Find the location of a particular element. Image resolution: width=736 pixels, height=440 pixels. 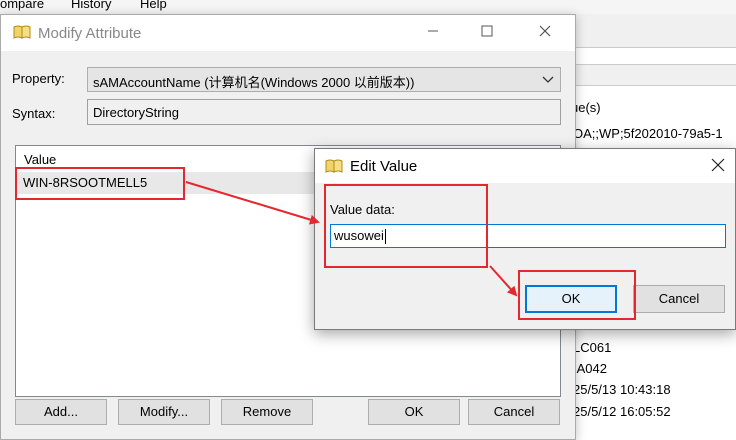

arrow-to-edit-input is located at coordinates (252, 203).